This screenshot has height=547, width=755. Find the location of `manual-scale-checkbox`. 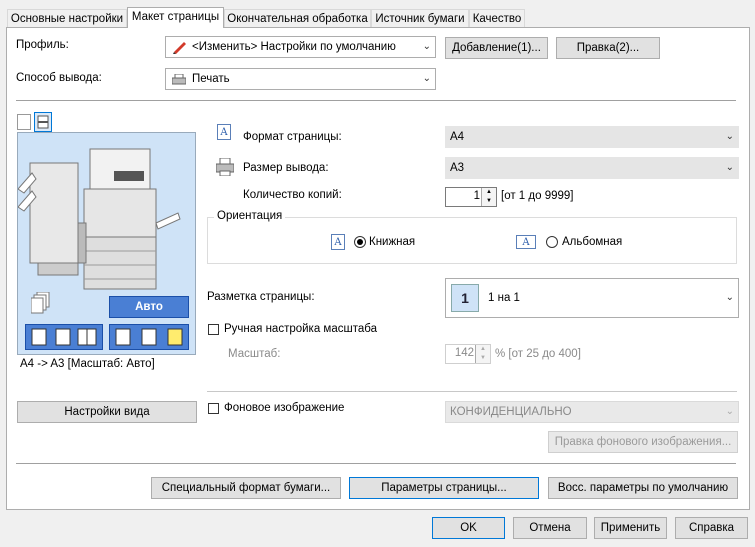

manual-scale-checkbox is located at coordinates (213, 329).